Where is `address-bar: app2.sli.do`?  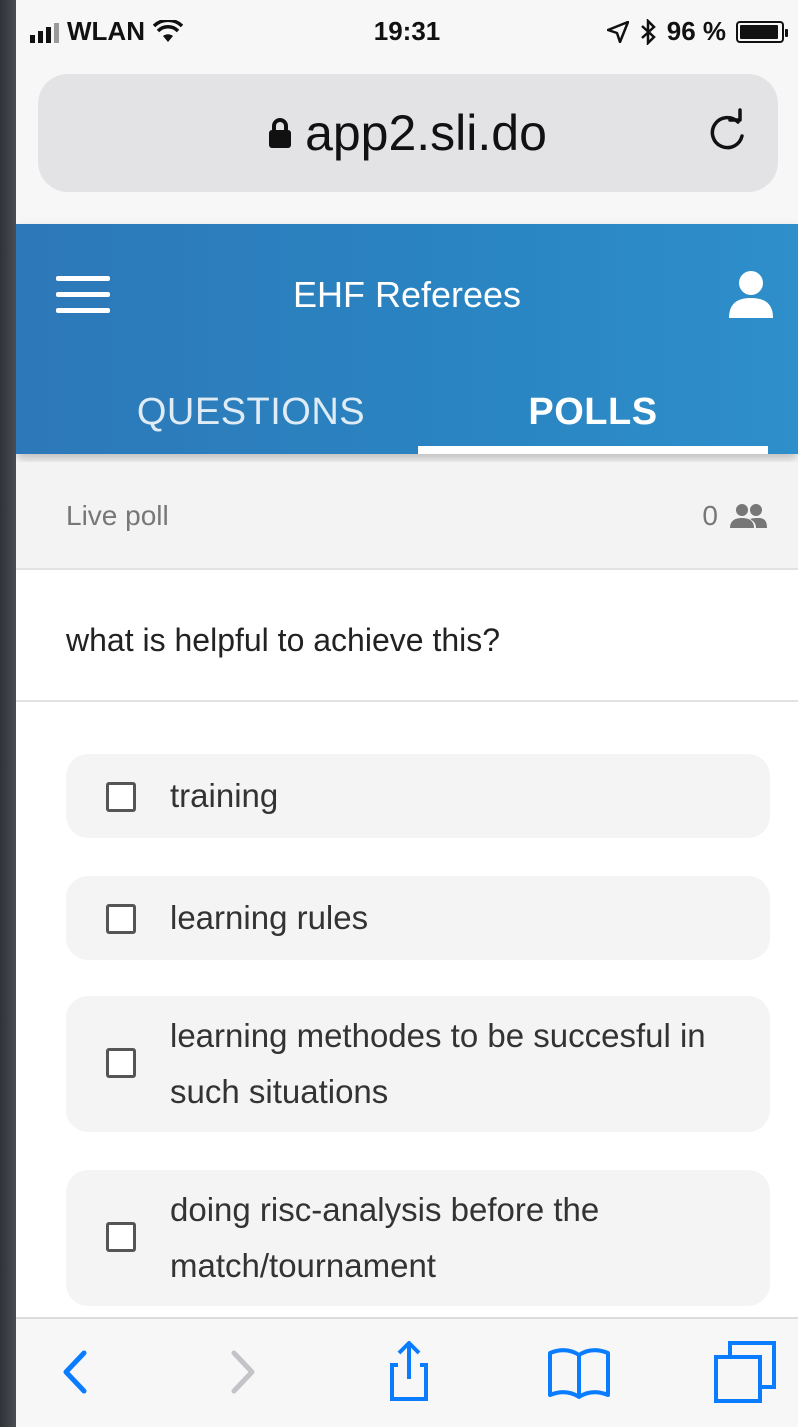 address-bar: app2.sli.do is located at coordinates (408, 133).